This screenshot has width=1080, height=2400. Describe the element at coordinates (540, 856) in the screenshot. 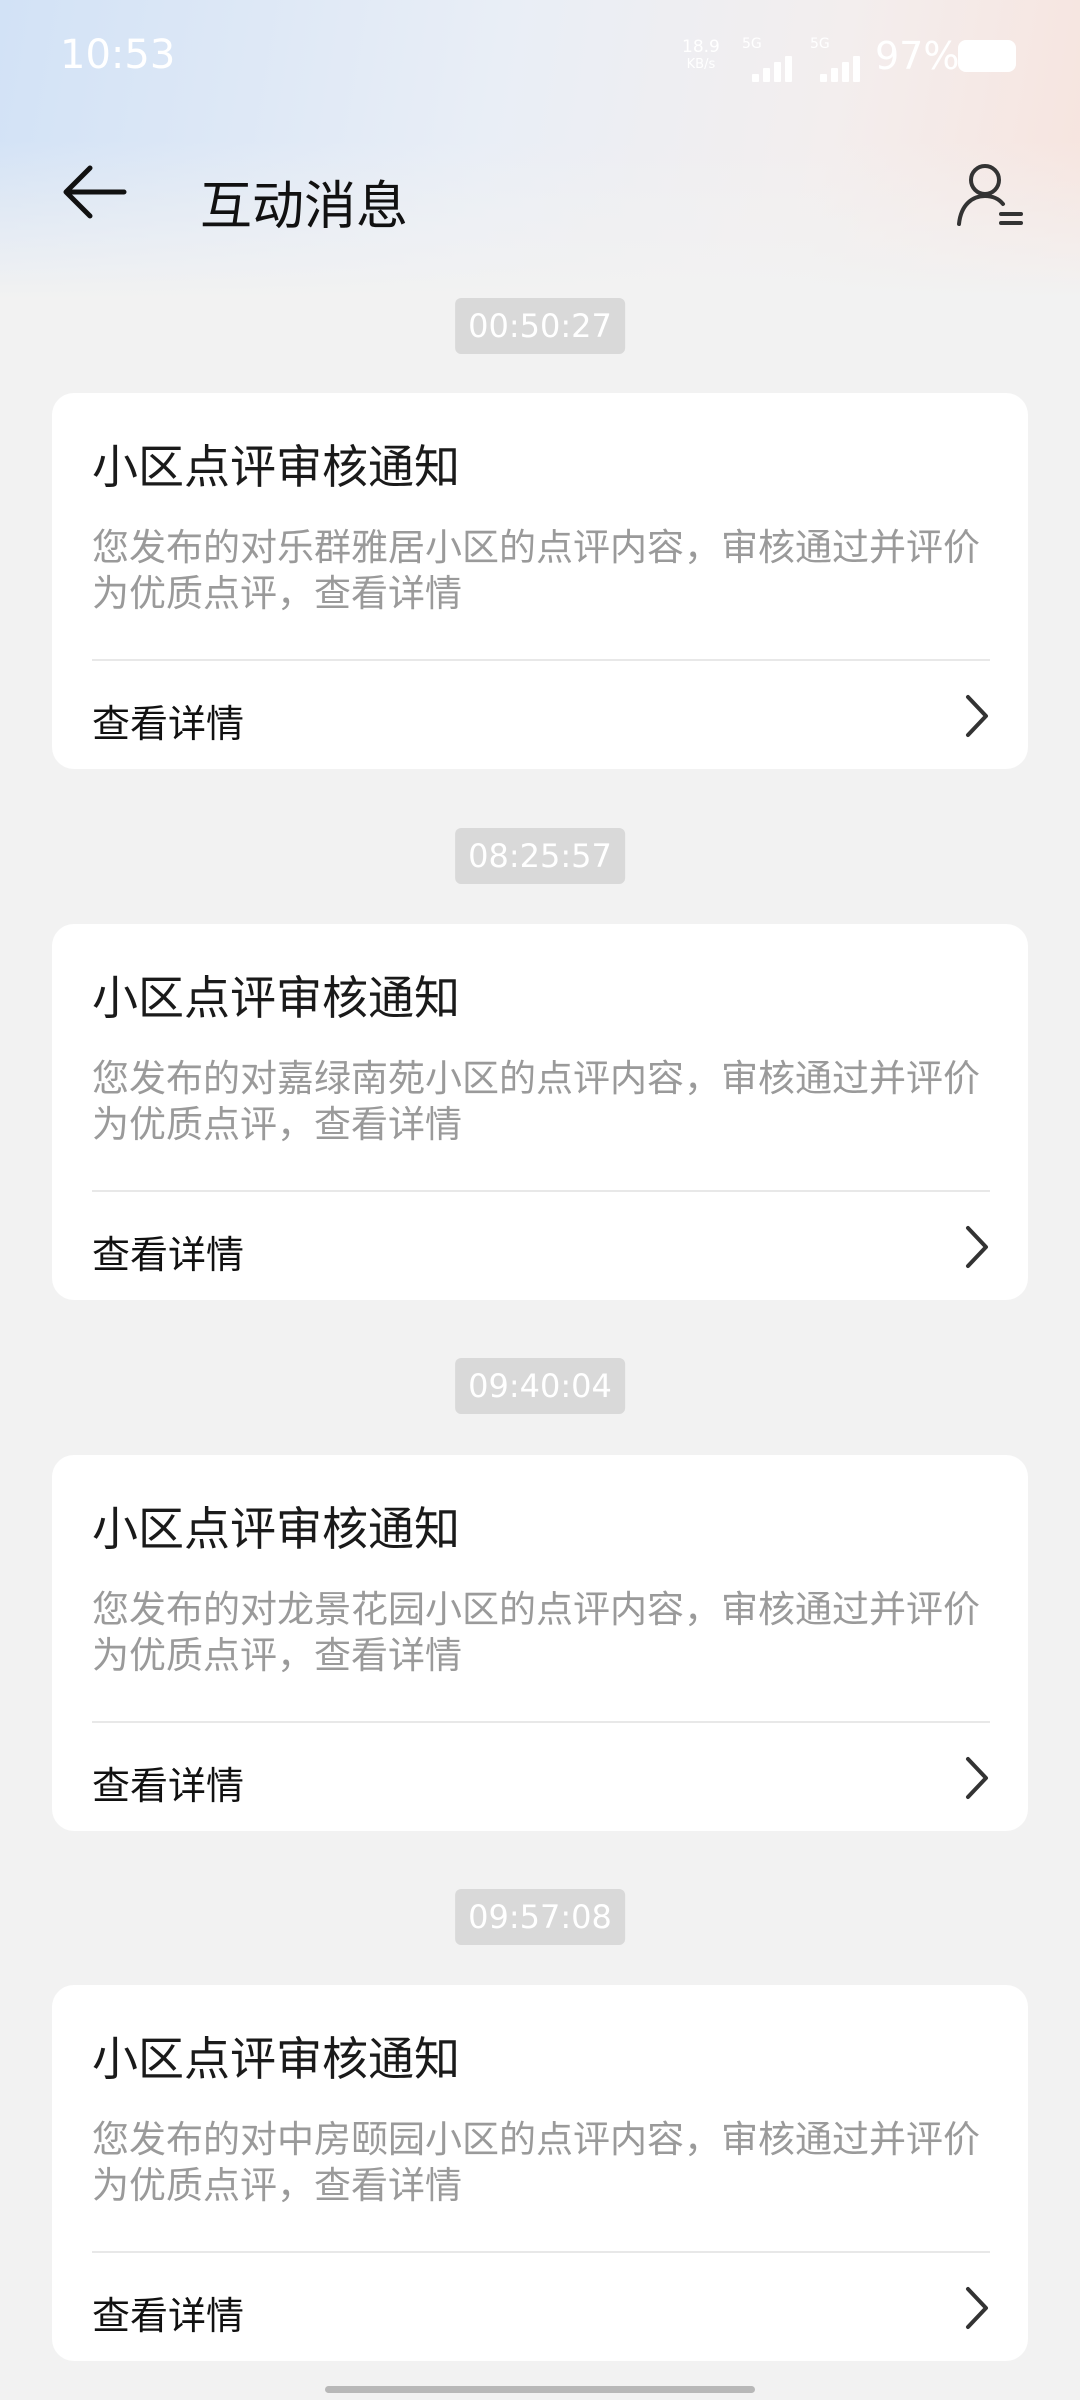

I see `message-timestamp: 08:25:57` at that location.